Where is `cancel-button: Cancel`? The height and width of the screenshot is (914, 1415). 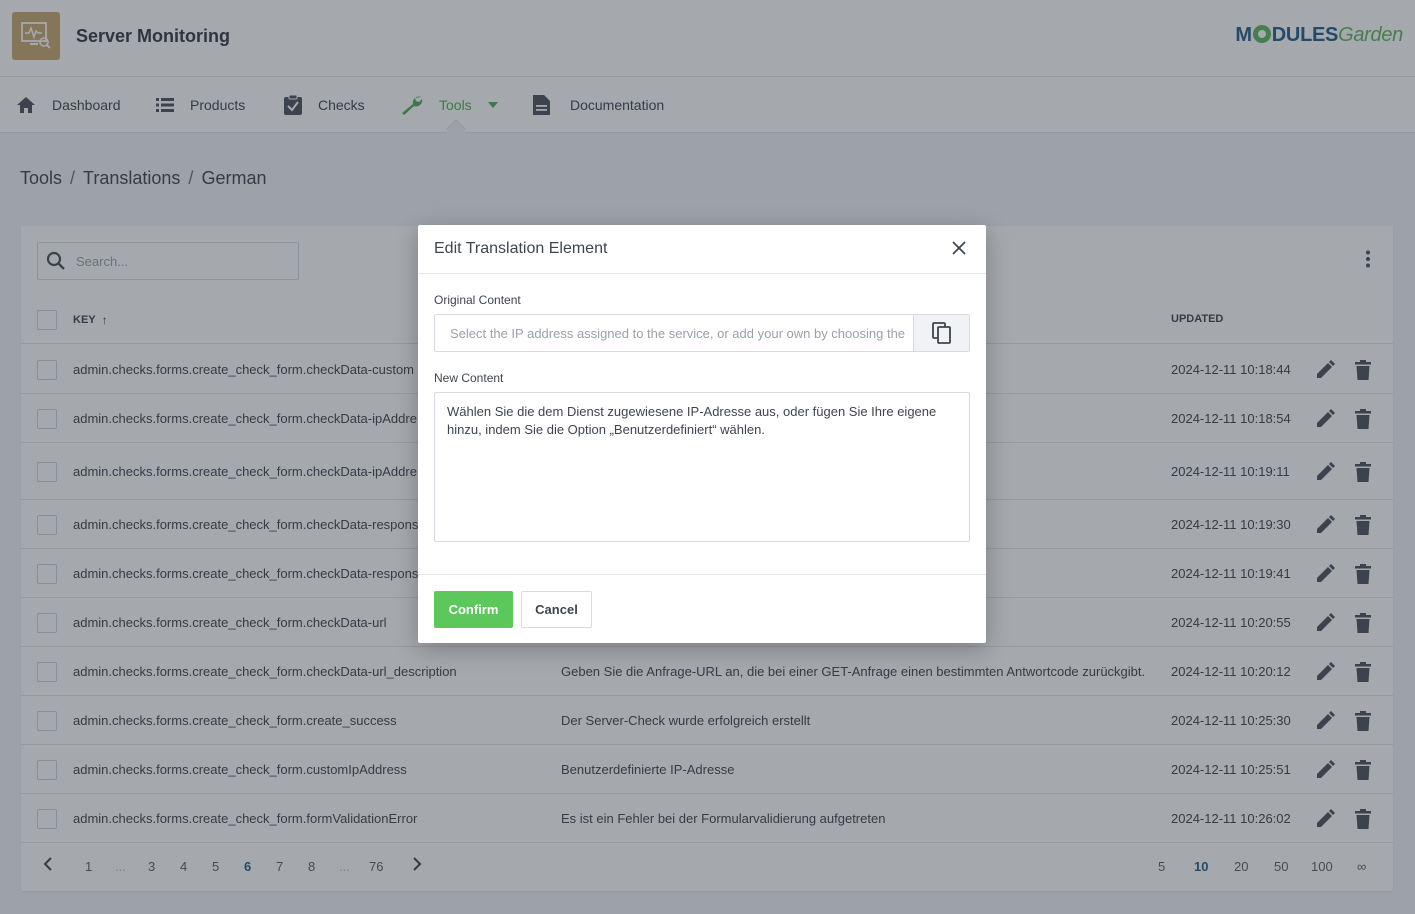 cancel-button: Cancel is located at coordinates (556, 609).